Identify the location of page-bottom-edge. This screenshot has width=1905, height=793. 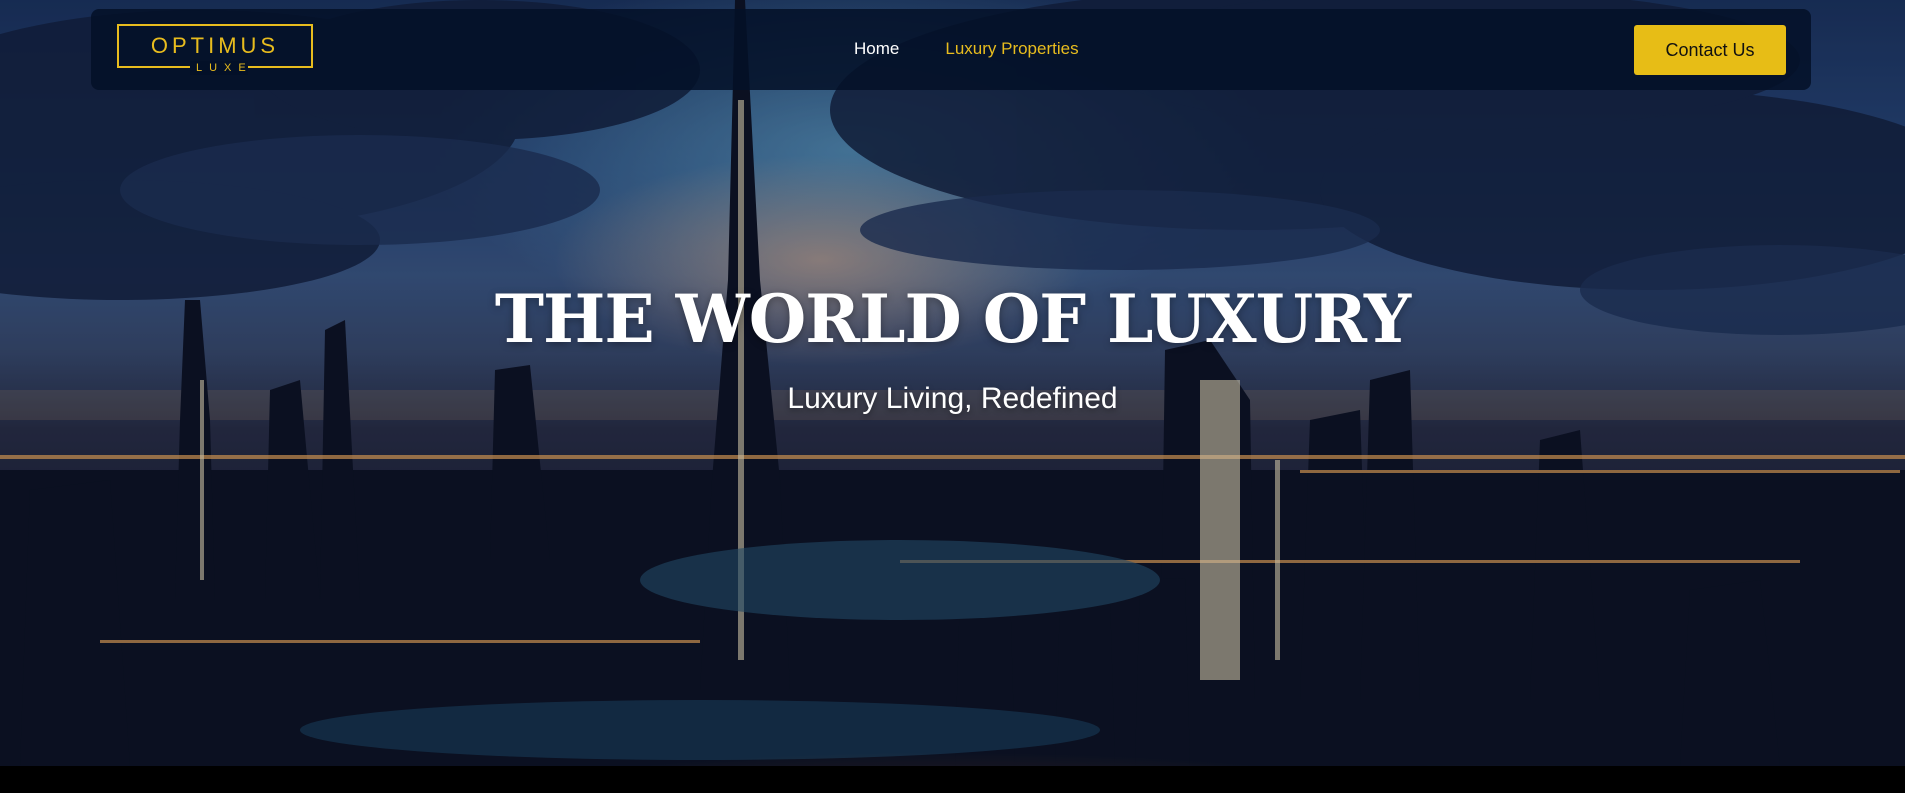
(952, 779).